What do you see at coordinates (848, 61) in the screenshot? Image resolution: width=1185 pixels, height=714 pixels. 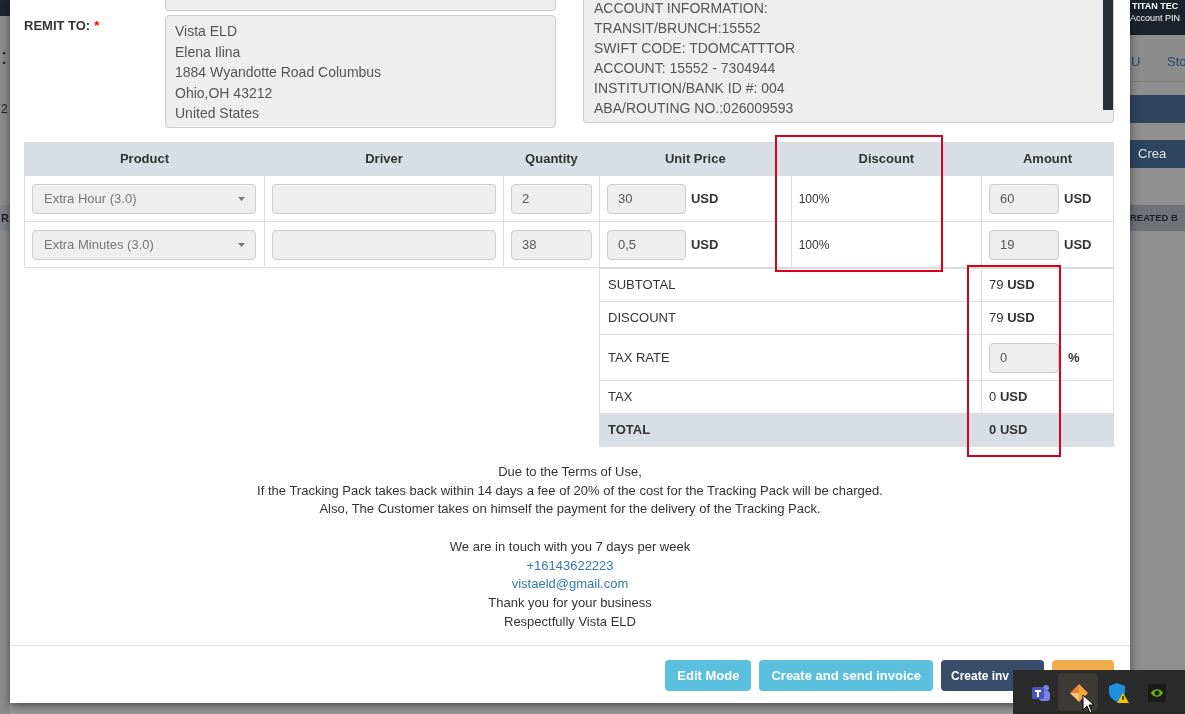 I see `account-text-area: ACCOUNT INFORMATION: TRANSIT/BRUNCH:15552 SWIFT CODE: TDOMCATTTOR ACCOUNT: 15552 - 7304944 INSTITUTION/BANK ID #: 004 ABA/ROUTING NO.:026009593` at bounding box center [848, 61].